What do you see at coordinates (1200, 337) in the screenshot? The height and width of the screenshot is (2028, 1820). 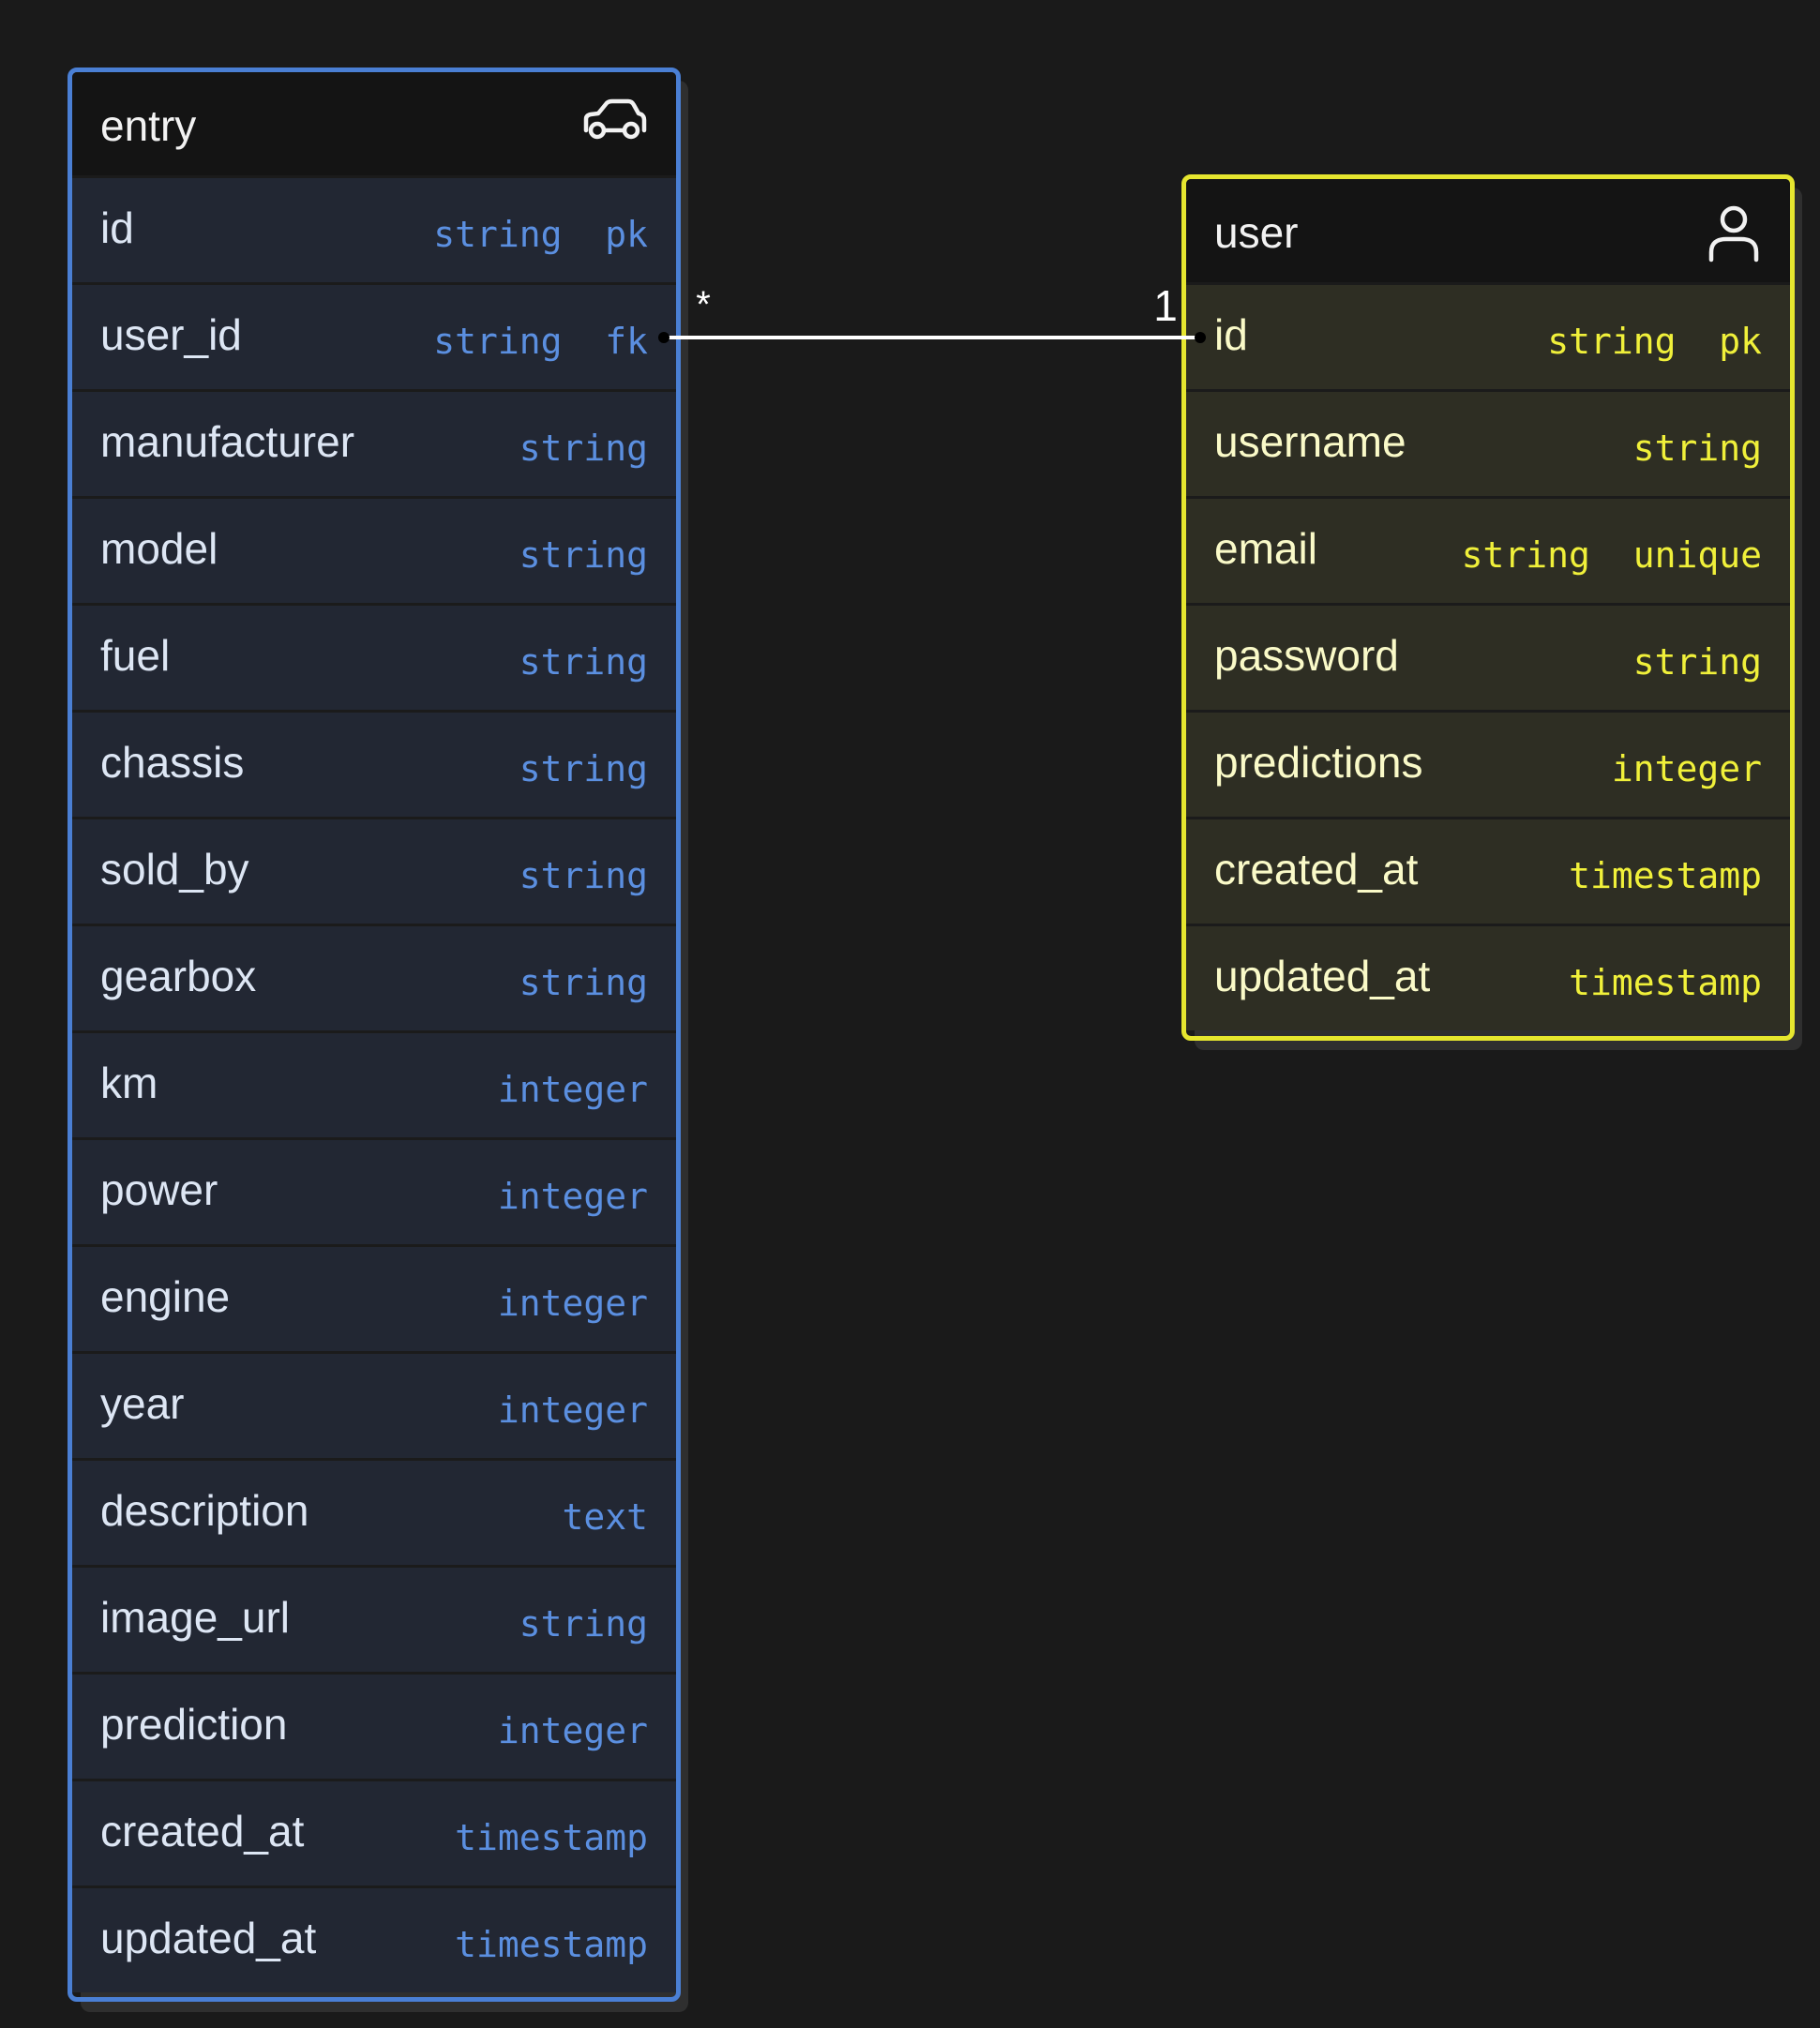 I see `relationship-endpoint-user` at bounding box center [1200, 337].